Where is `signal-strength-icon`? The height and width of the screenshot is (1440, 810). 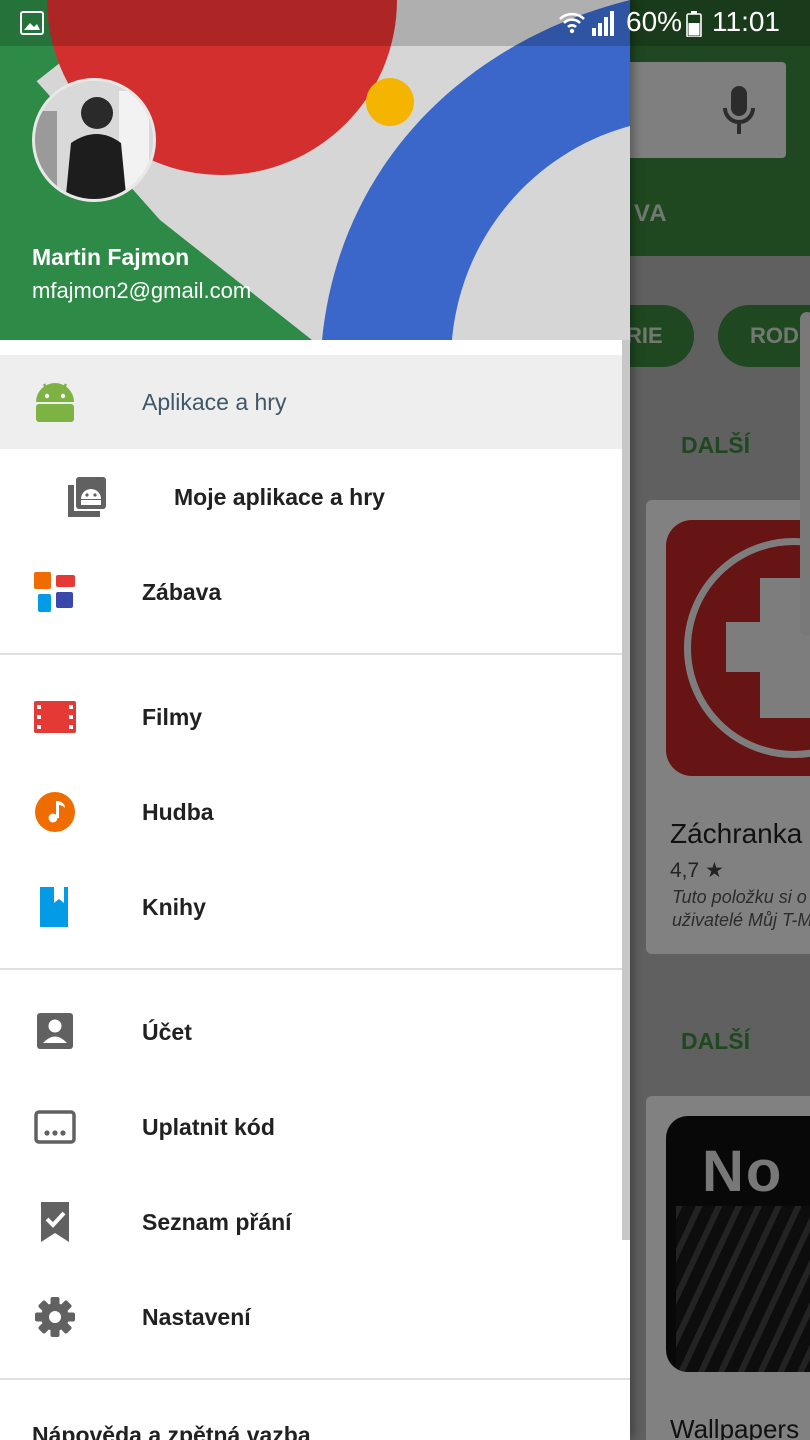 signal-strength-icon is located at coordinates (603, 23).